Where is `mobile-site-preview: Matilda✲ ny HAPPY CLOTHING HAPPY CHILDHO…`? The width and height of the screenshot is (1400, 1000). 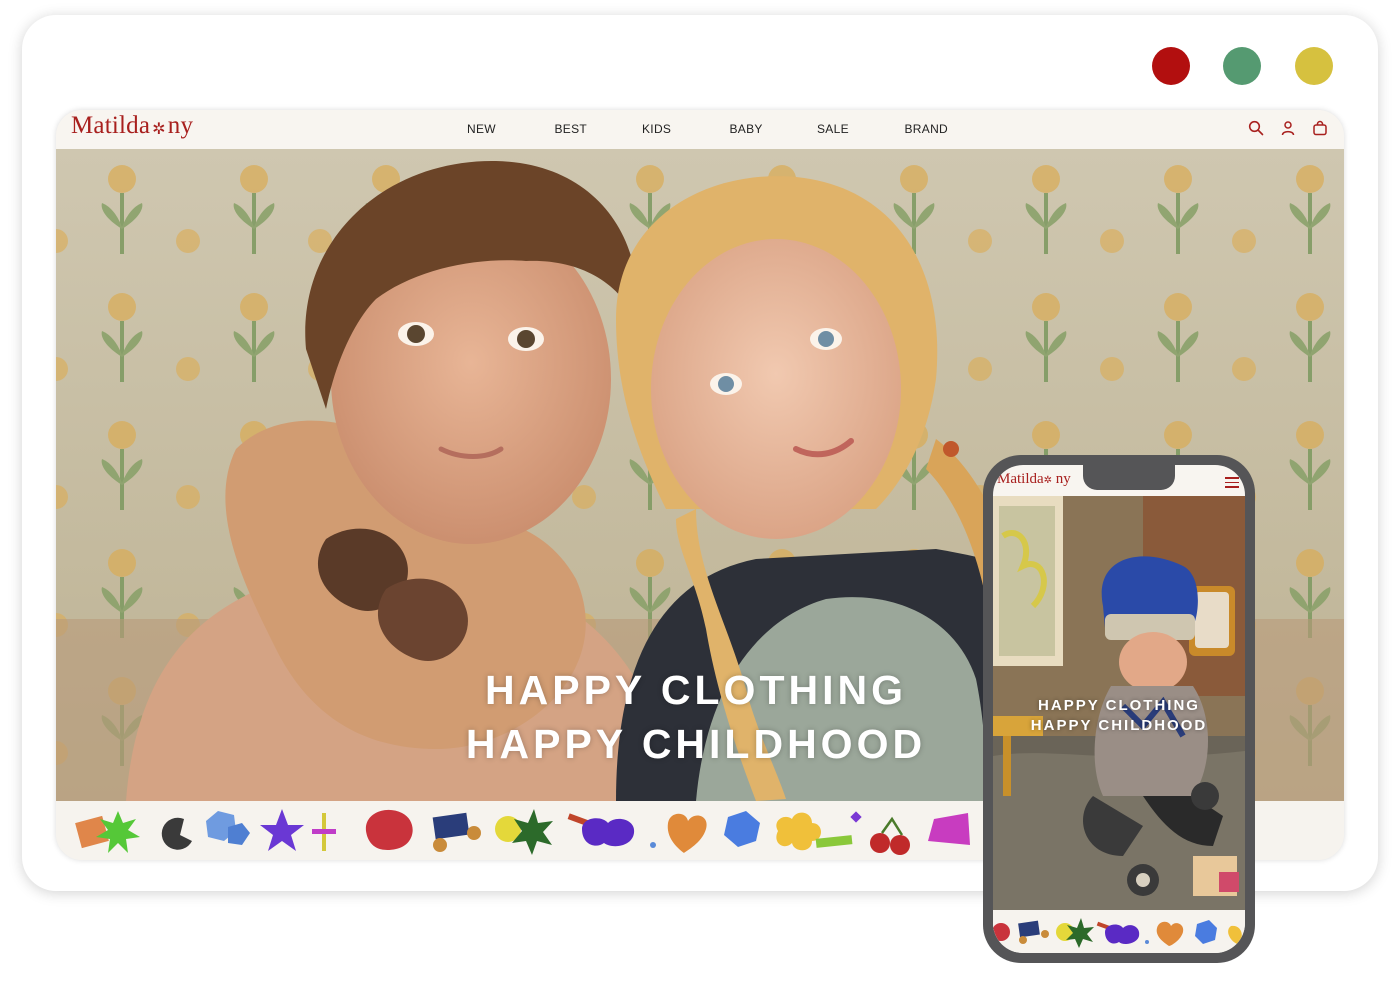
mobile-site-preview: Matilda✲ ny HAPPY CLOTHING HAPPY CHILDHO… is located at coordinates (1119, 709).